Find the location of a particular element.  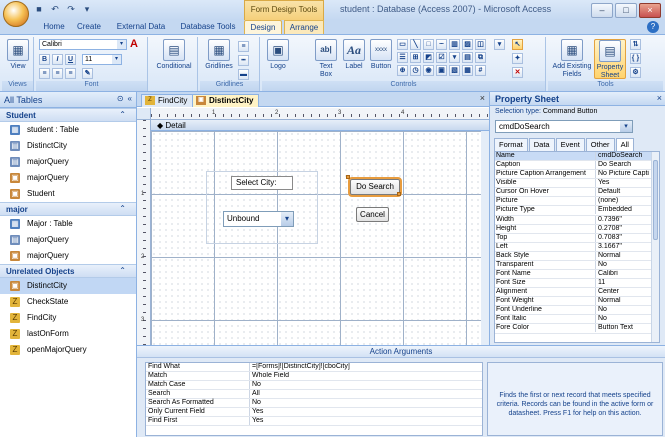

property-value: Default is located at coordinates (624, 192).